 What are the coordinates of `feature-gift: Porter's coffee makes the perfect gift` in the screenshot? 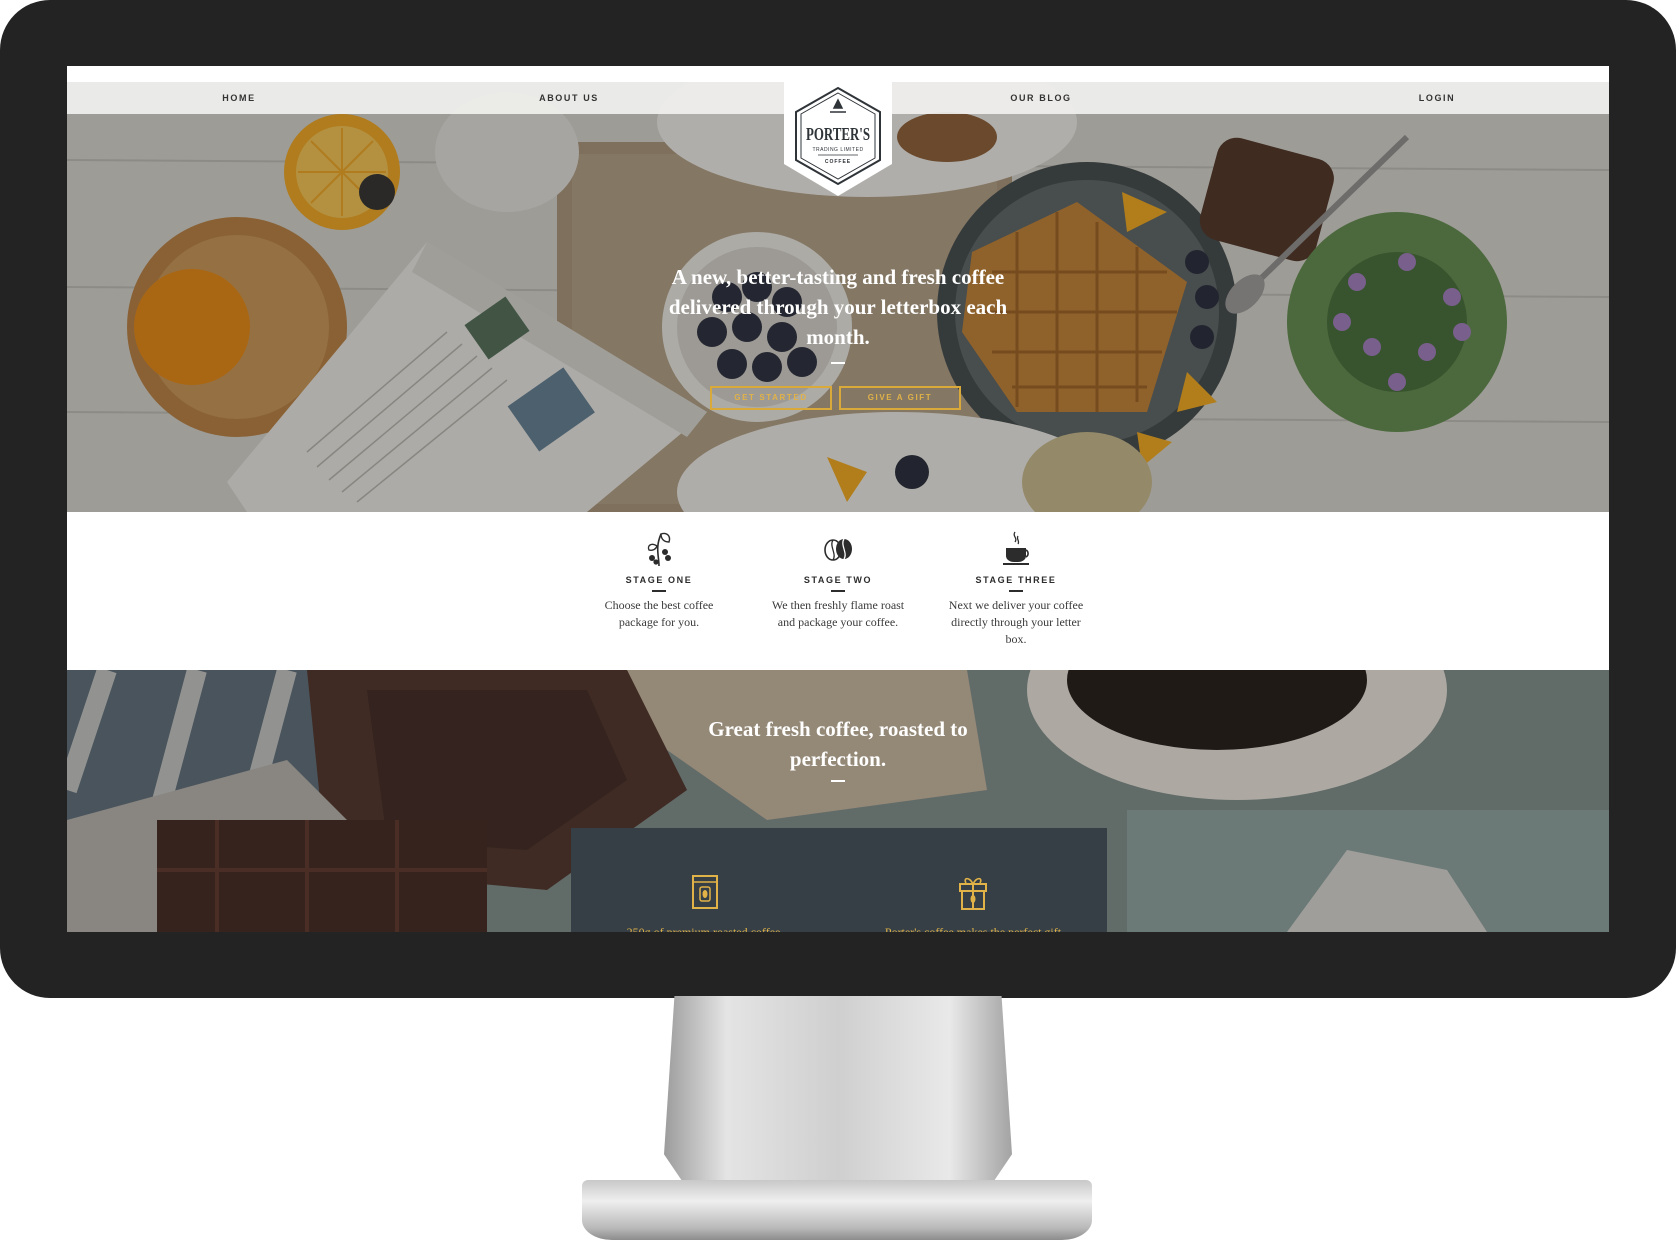 It's located at (973, 880).